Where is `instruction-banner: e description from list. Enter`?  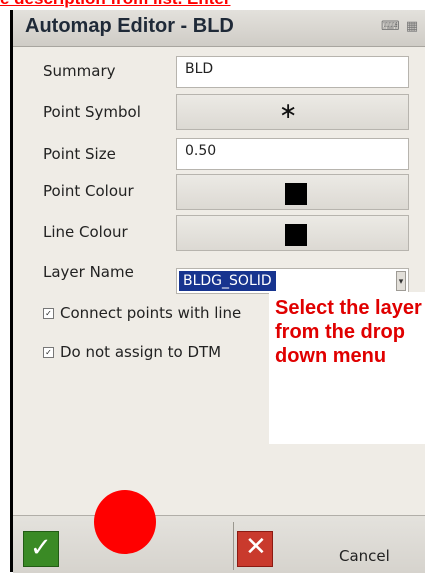
instruction-banner: e description from list. Enter is located at coordinates (212, 5).